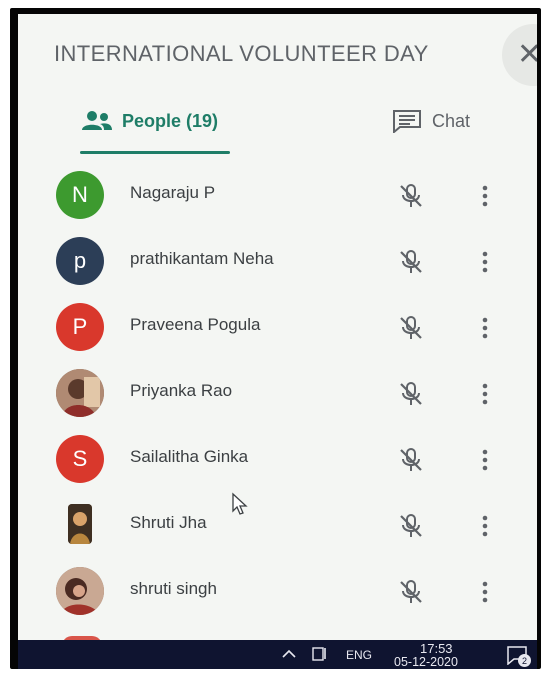  What do you see at coordinates (173, 192) in the screenshot?
I see `participant-name: Nagaraju P` at bounding box center [173, 192].